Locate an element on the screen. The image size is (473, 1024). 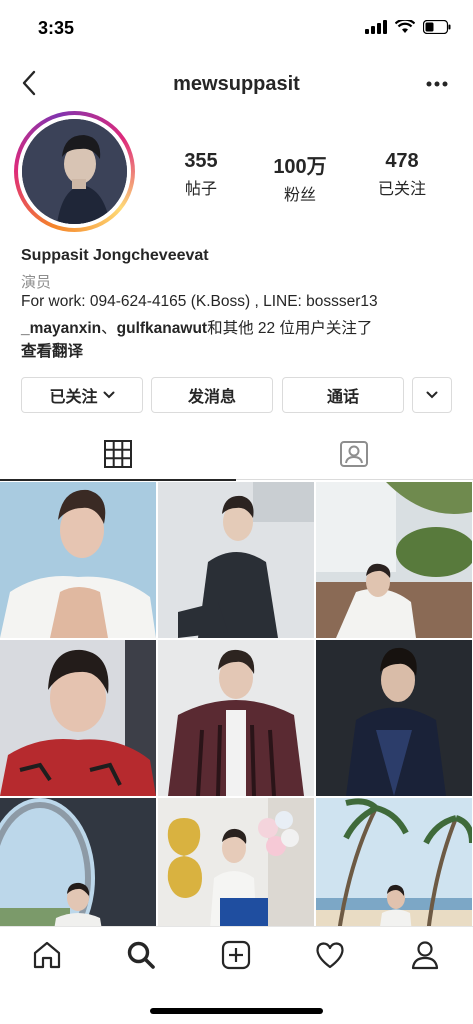
following-label: 已关注 is located at coordinates (73, 397).